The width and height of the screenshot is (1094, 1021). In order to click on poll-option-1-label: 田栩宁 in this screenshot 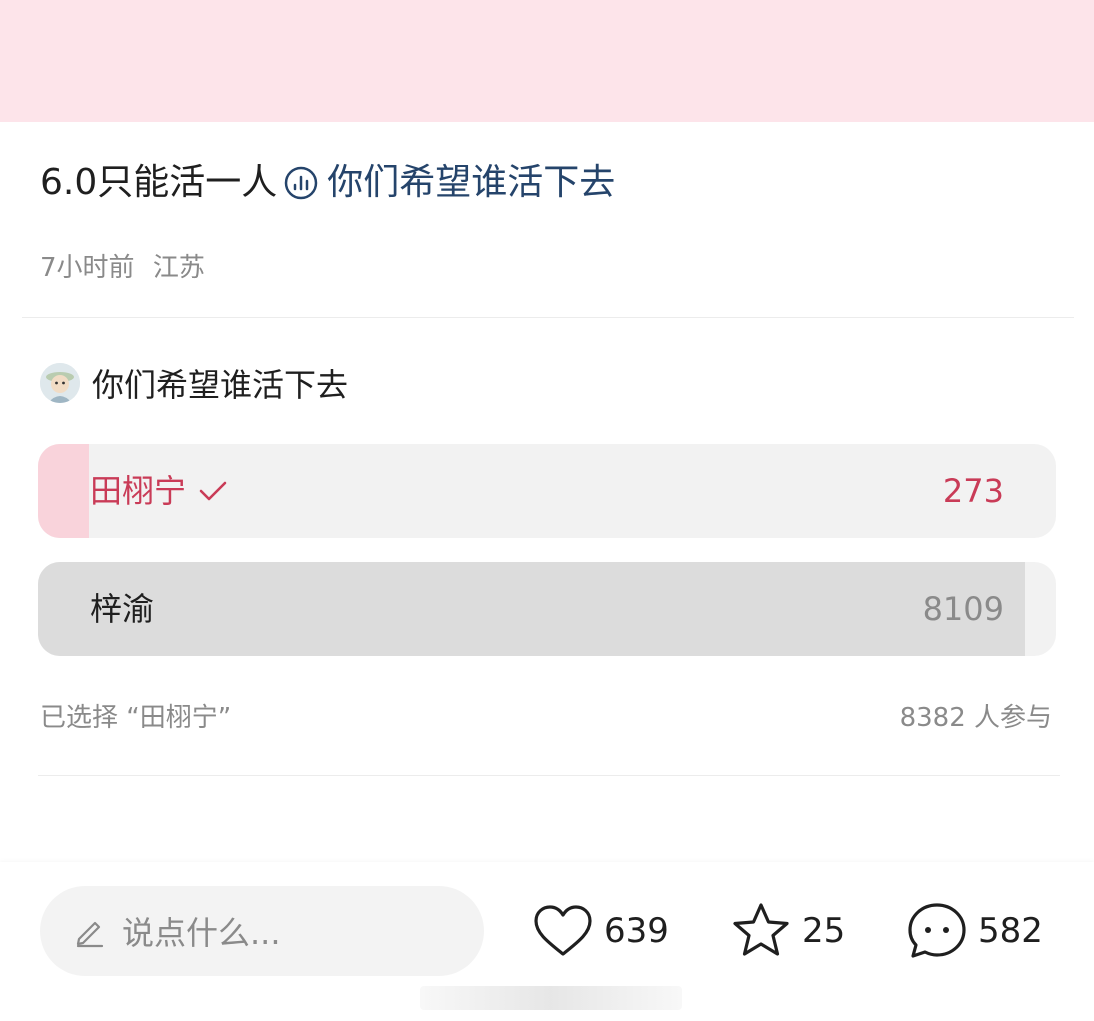, I will do `click(138, 491)`.